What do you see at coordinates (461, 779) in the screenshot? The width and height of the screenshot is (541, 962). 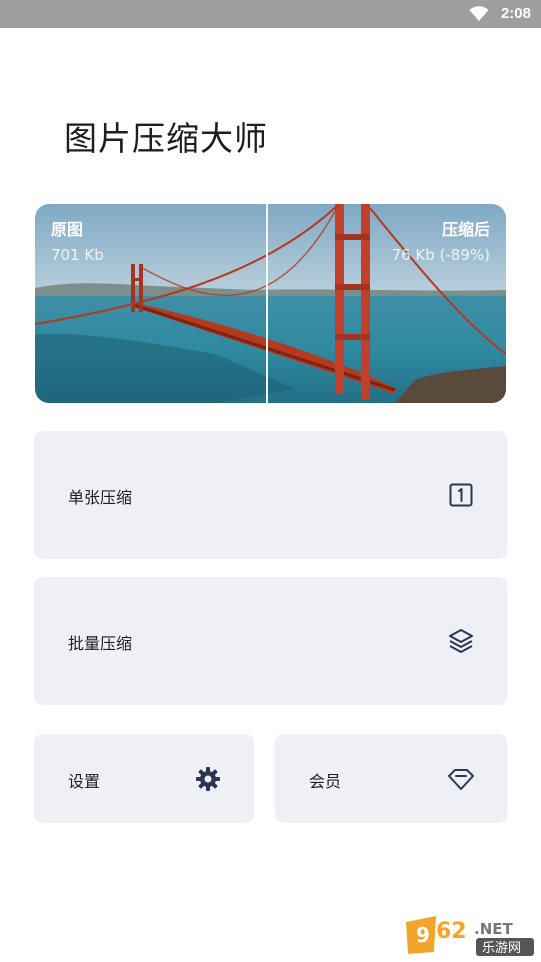 I see `diamond-icon` at bounding box center [461, 779].